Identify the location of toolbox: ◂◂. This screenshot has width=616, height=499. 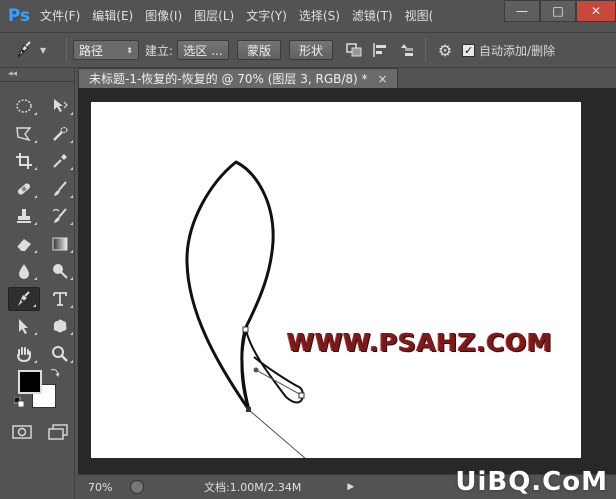
(37, 283).